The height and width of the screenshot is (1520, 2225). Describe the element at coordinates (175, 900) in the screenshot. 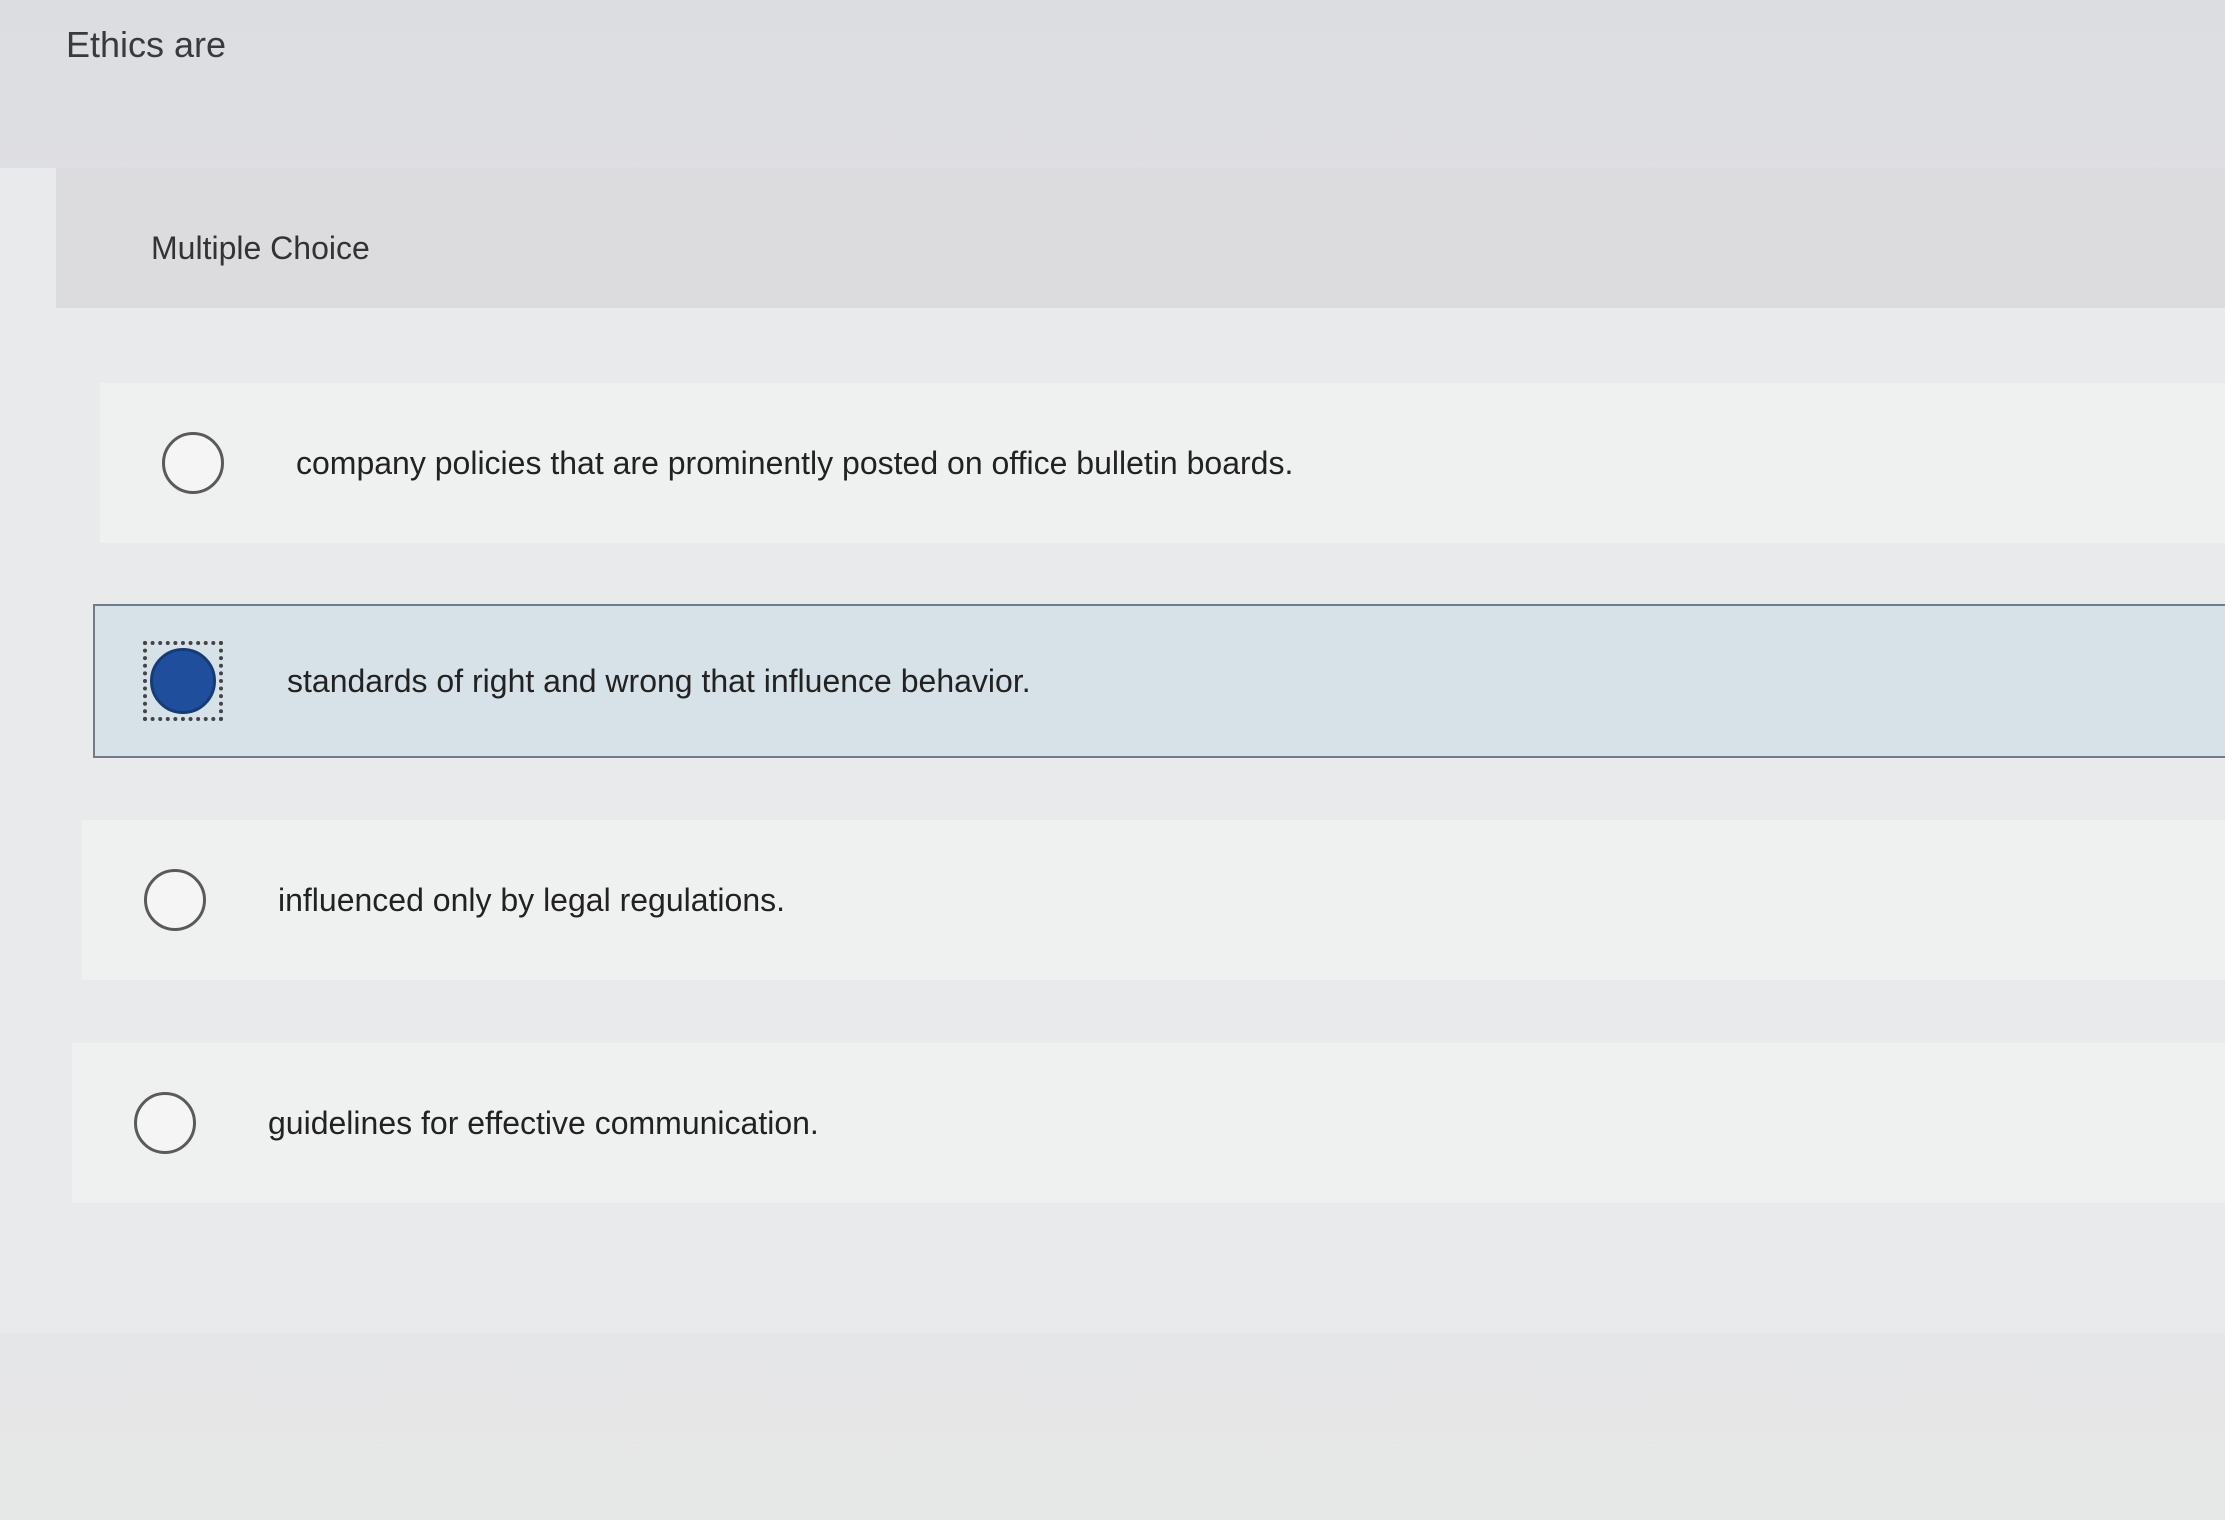

I see `radio-button-c` at that location.